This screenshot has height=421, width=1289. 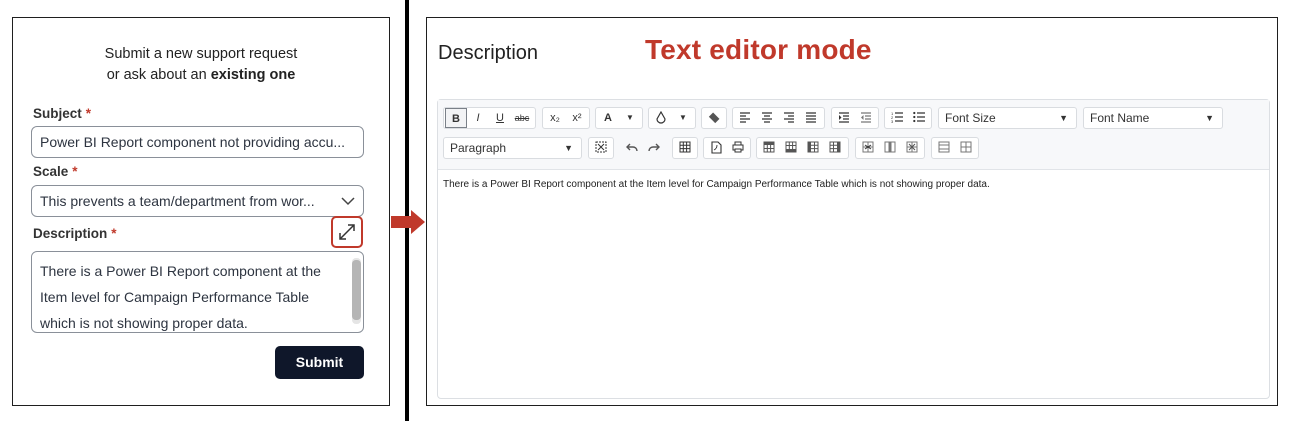 I want to click on undo-icon, so click(x=632, y=147).